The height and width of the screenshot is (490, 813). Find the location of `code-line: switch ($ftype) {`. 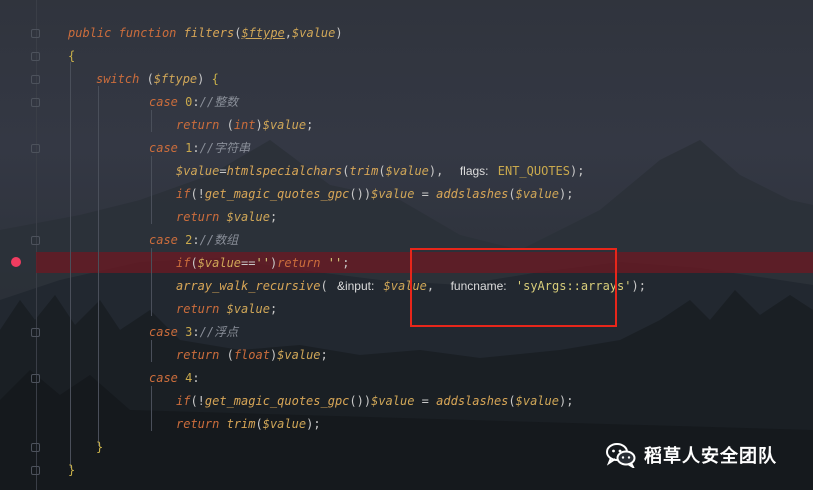

code-line: switch ($ftype) { is located at coordinates (157, 79).